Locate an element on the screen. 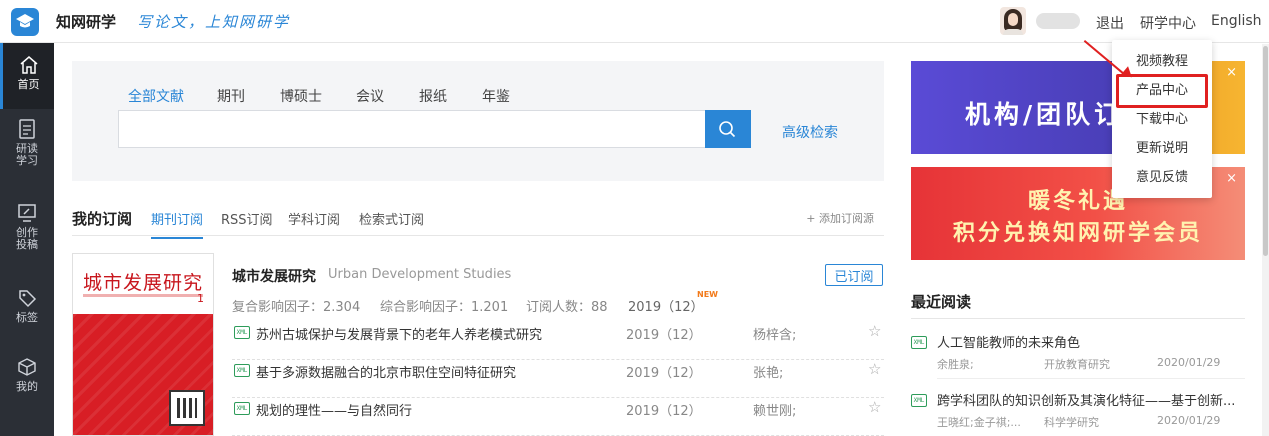  sidebar-label-tags: 标签 is located at coordinates (27, 317).